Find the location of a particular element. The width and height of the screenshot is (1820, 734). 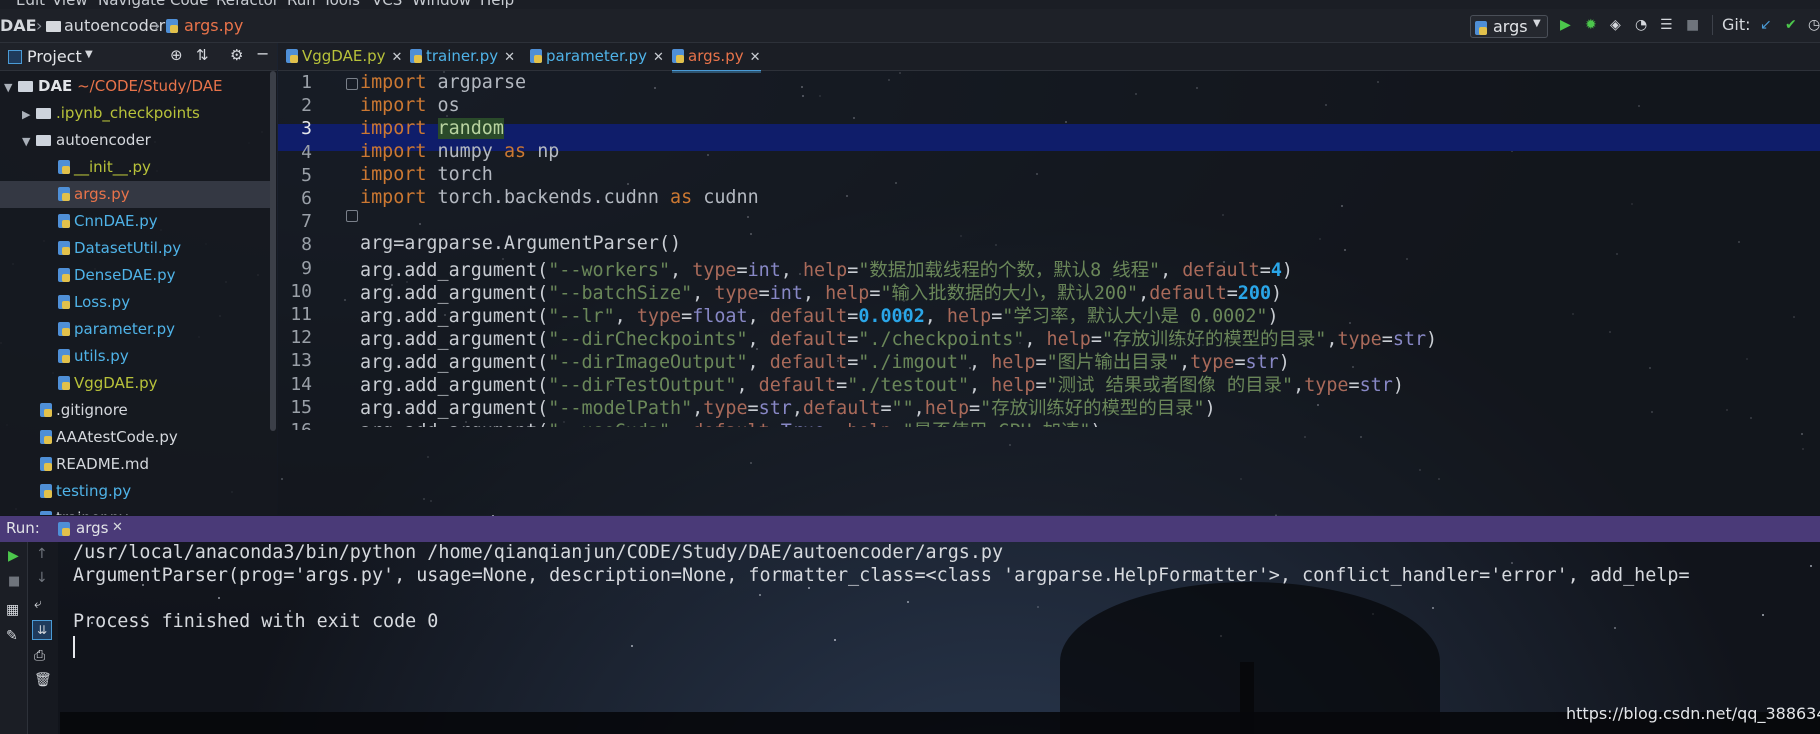

menu-vcs: VCS is located at coordinates (387, 4).